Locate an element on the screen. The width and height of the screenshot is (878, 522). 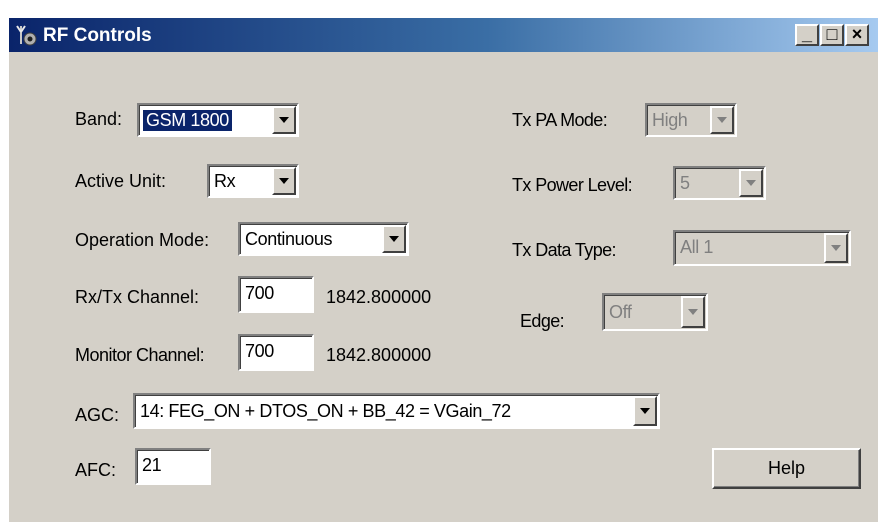
afc-value: 21 is located at coordinates (152, 465).